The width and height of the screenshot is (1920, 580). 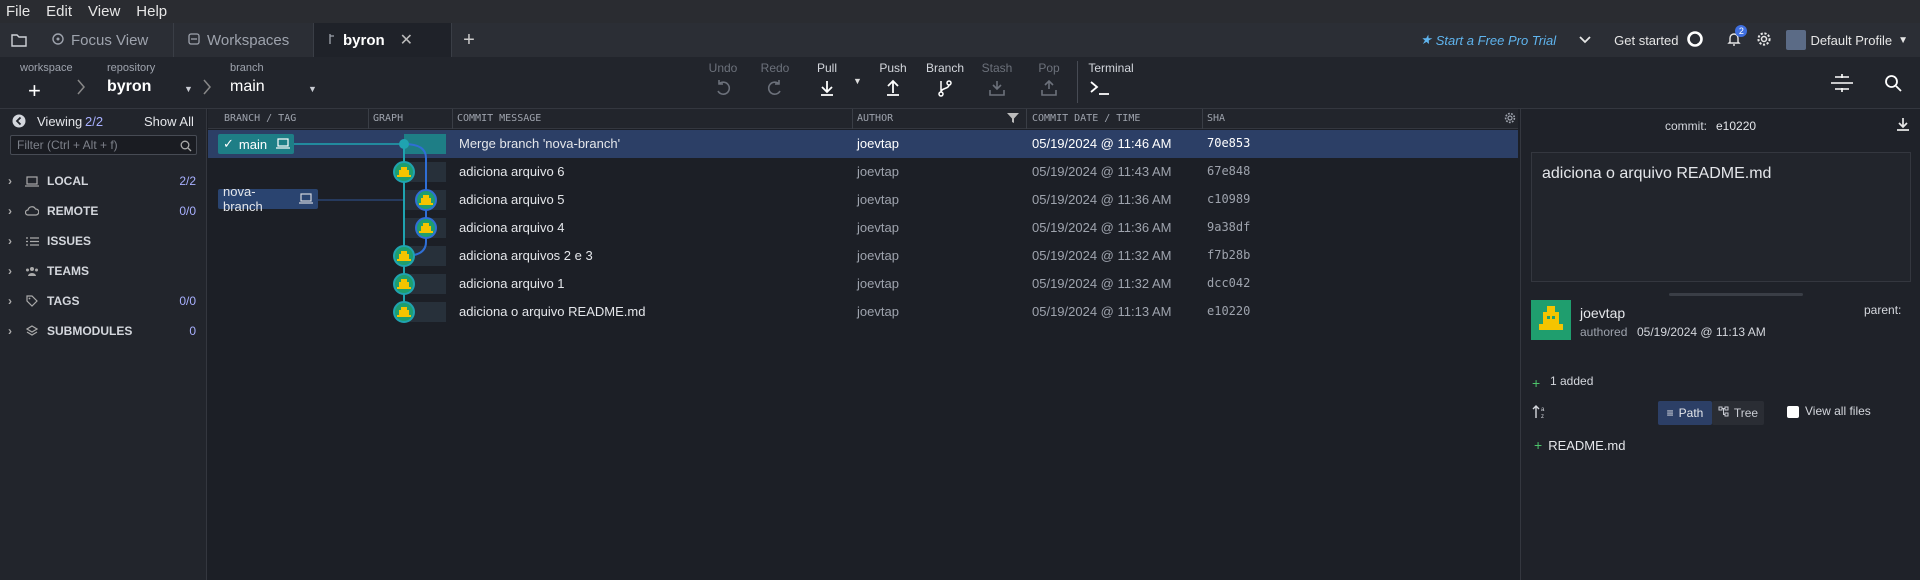 What do you see at coordinates (68, 181) in the screenshot?
I see `sidebar-item-label: LOCAL` at bounding box center [68, 181].